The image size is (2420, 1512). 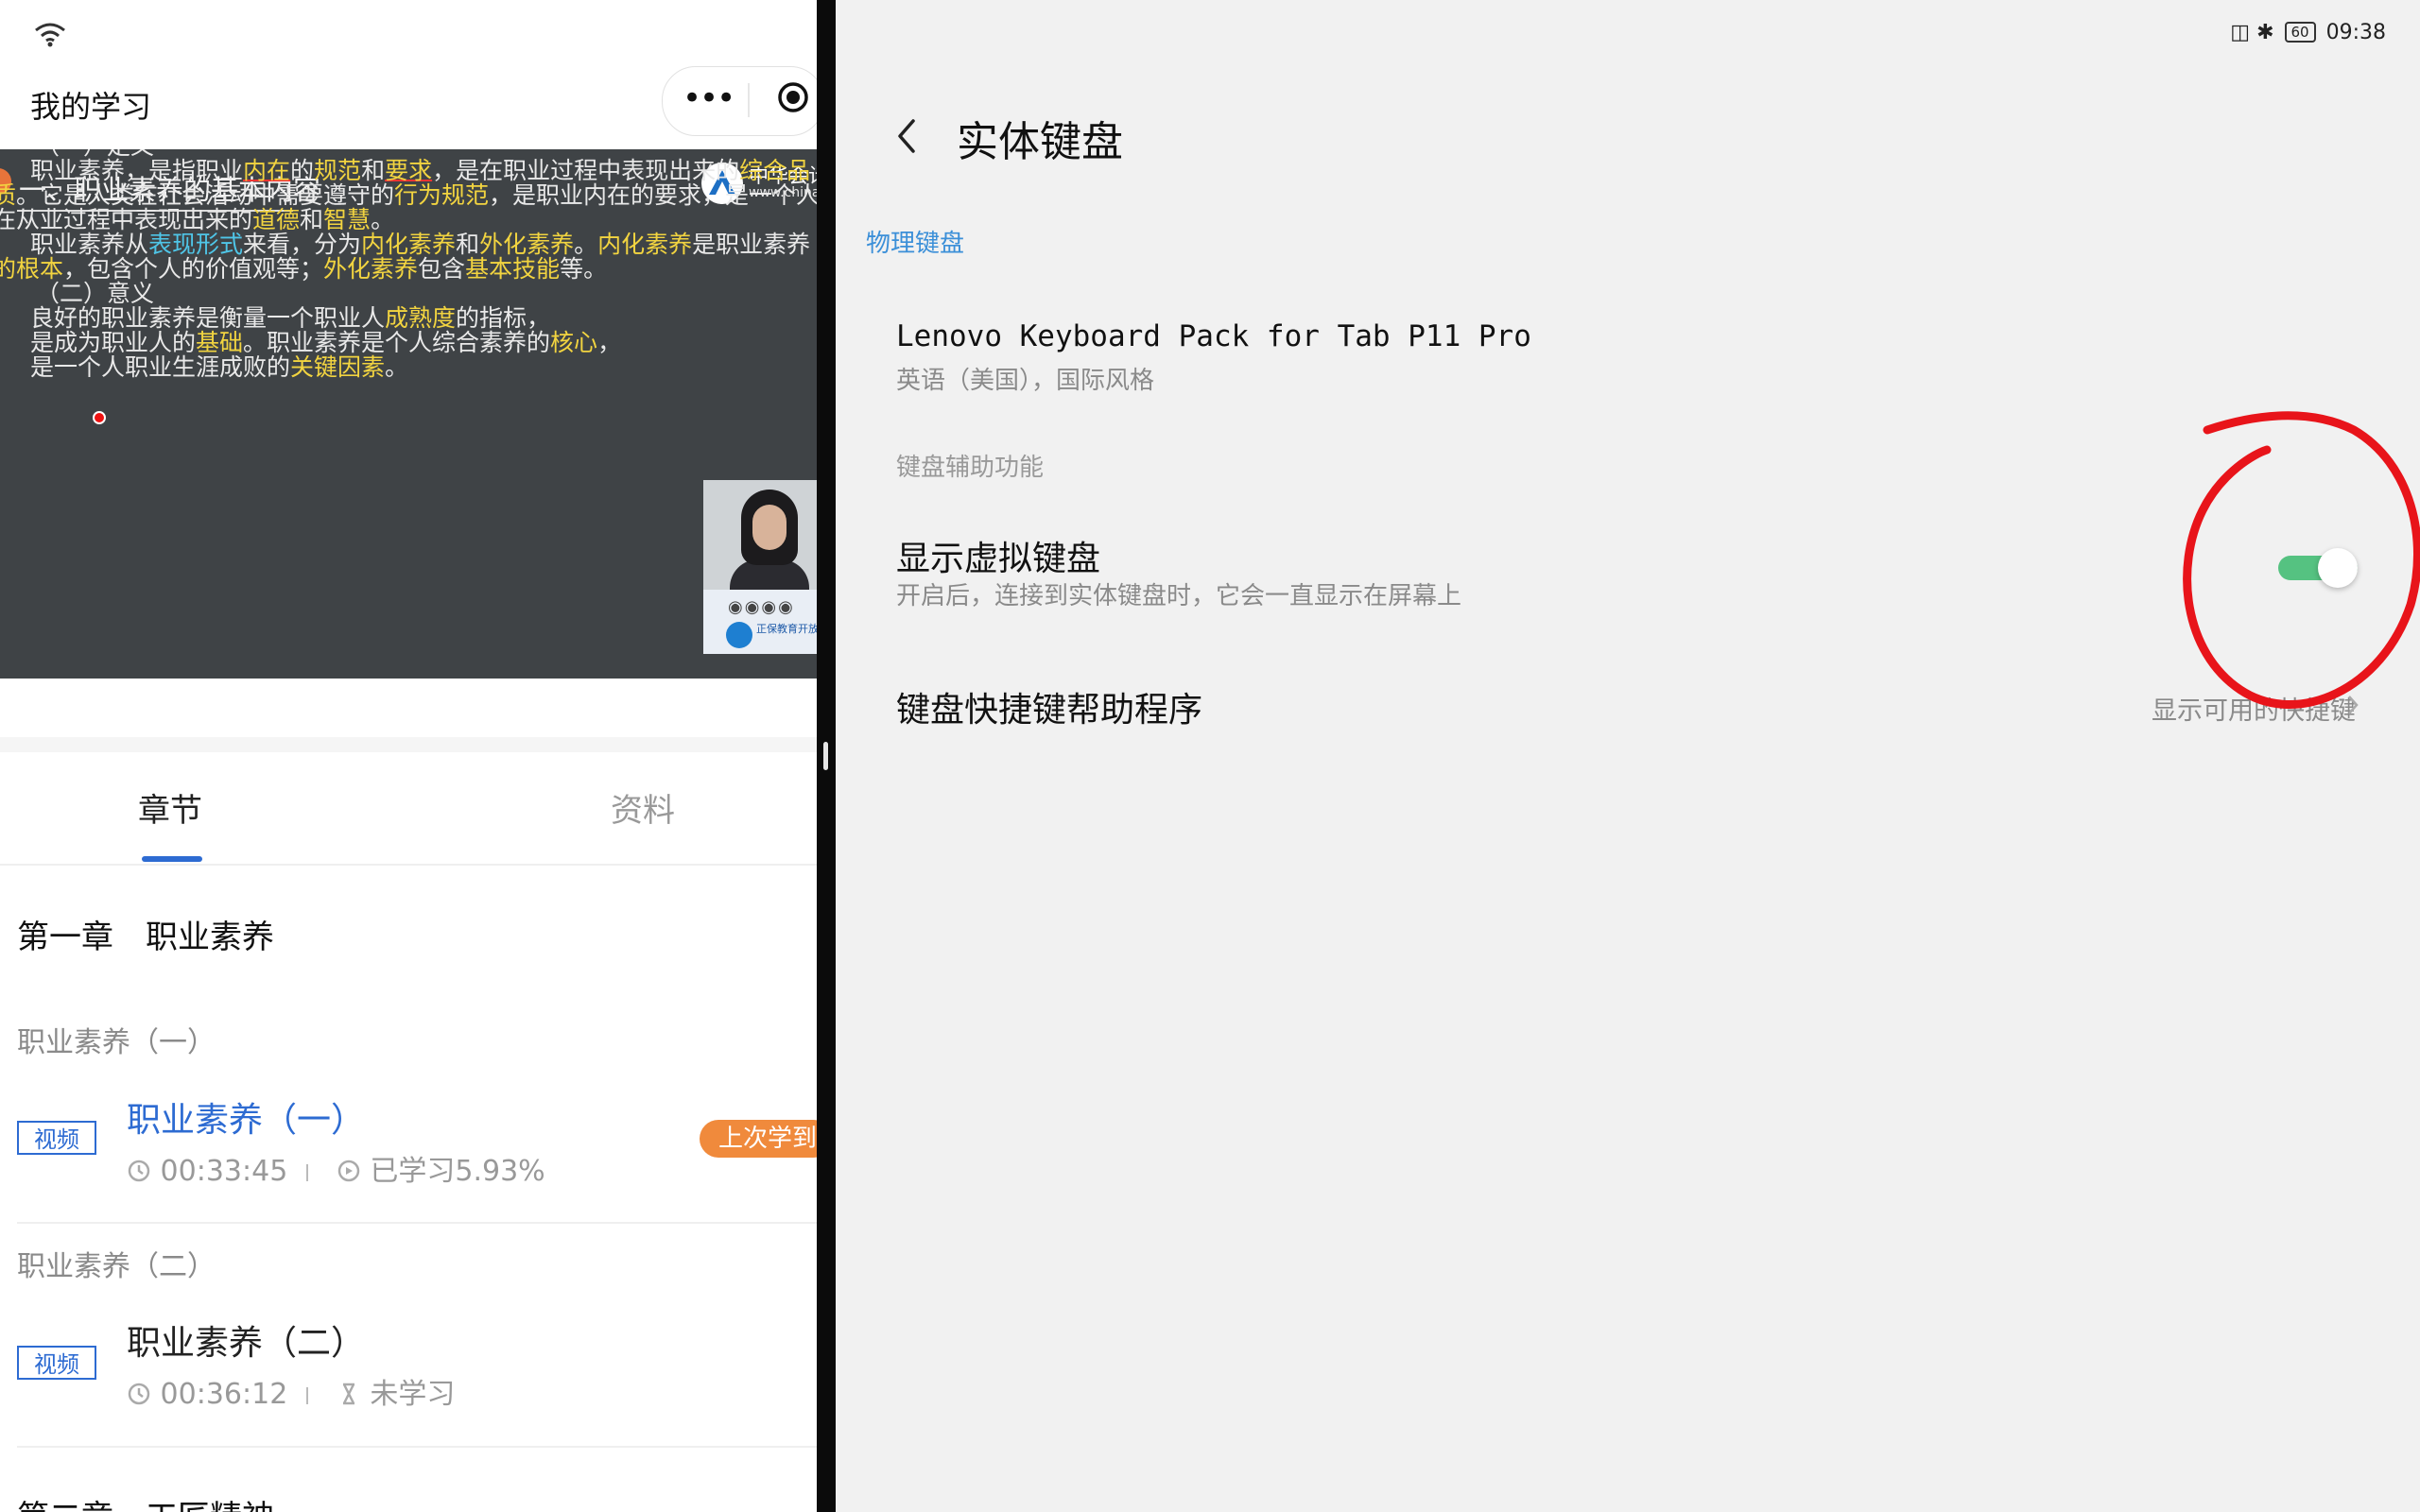 I want to click on lesson-meta: 00:33:45 已学习5.93%, so click(x=336, y=1168).